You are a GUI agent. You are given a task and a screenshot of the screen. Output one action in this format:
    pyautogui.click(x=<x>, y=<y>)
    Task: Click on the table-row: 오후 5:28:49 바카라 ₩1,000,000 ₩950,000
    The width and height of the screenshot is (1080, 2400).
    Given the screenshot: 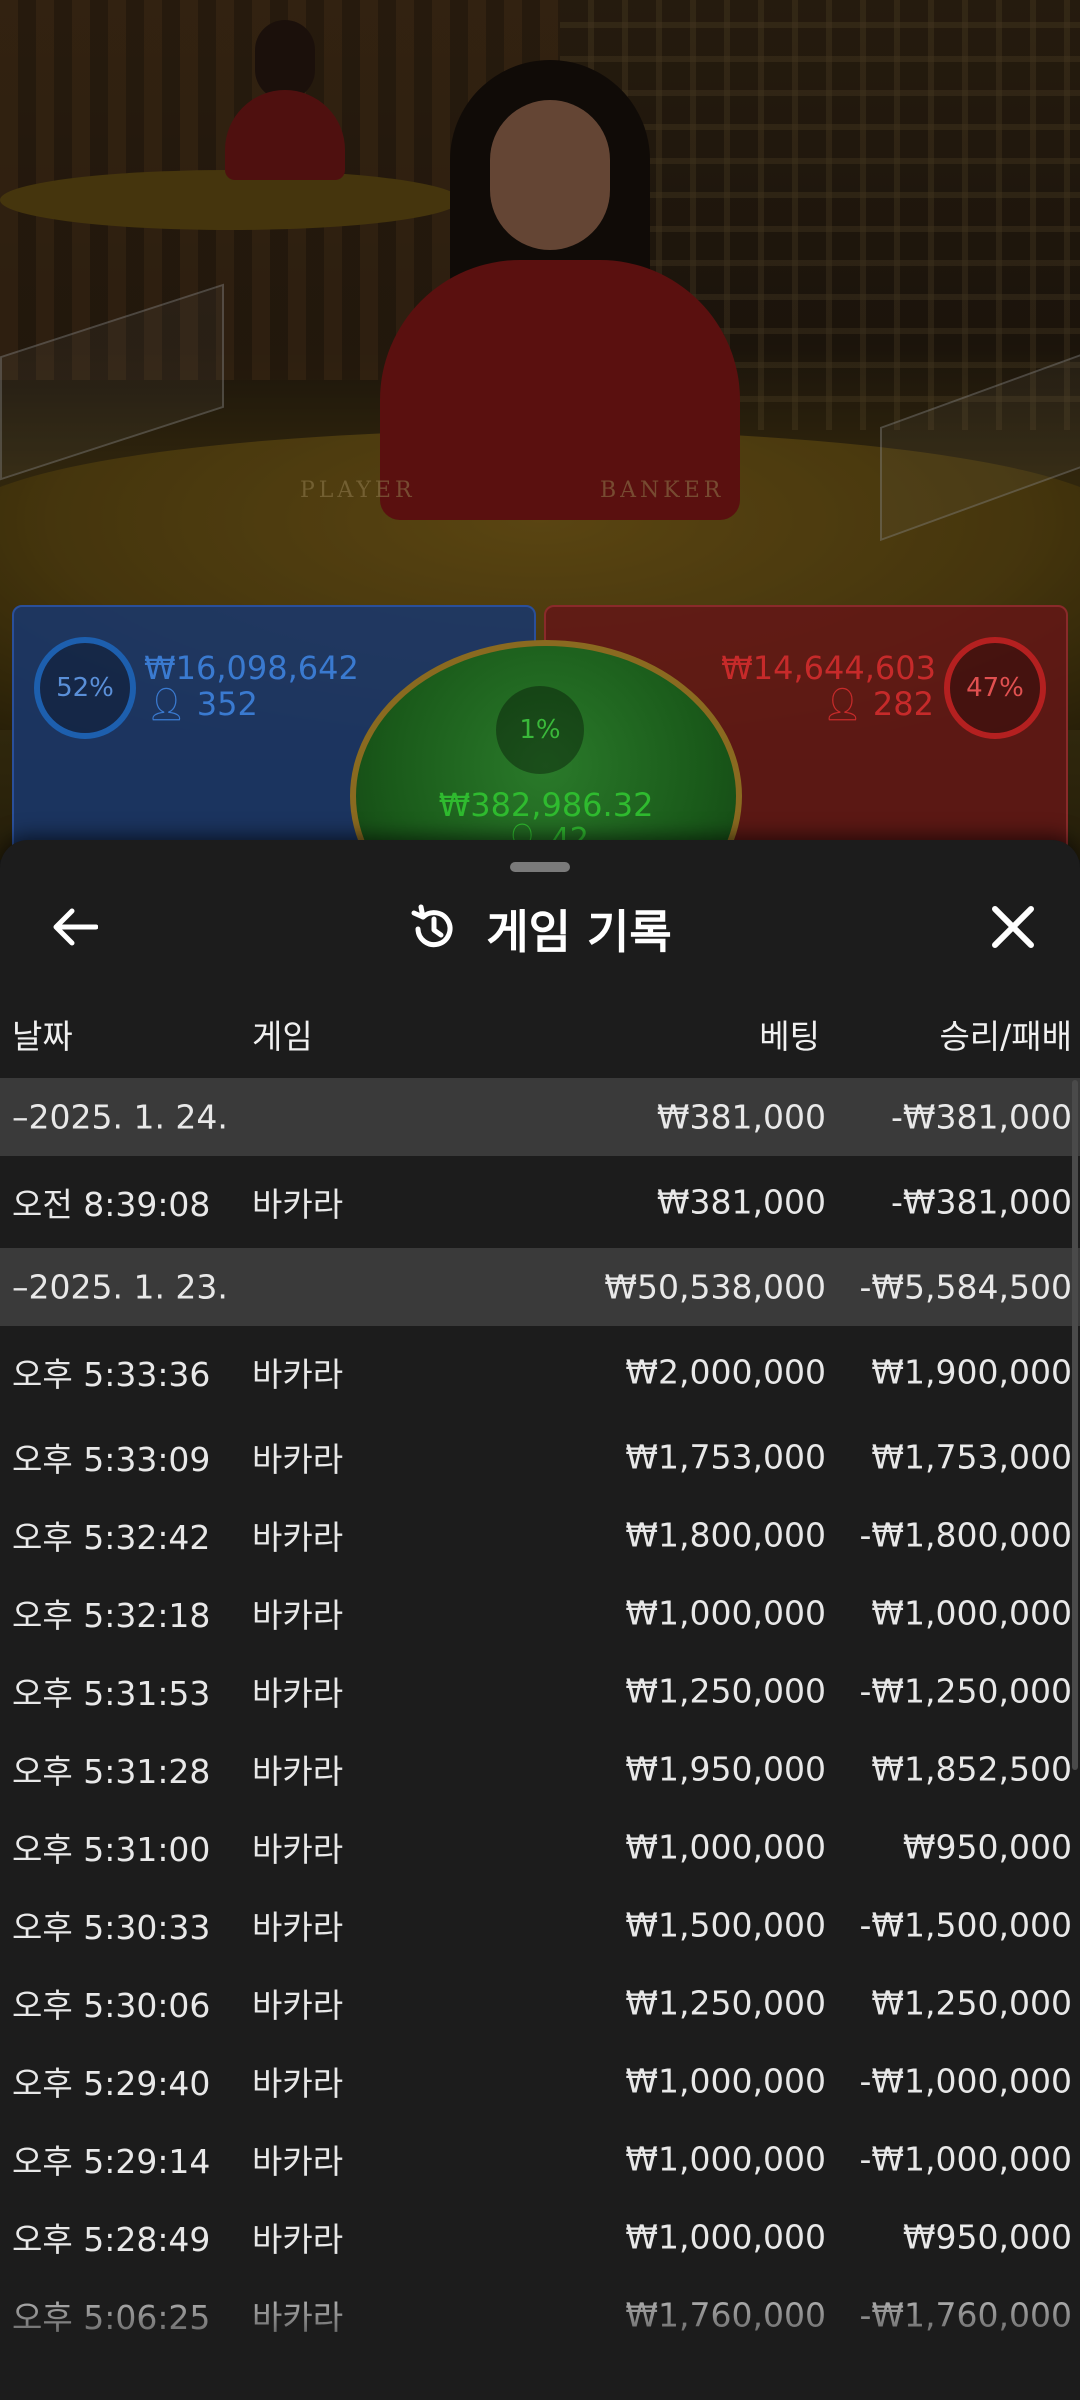 What is the action you would take?
    pyautogui.click(x=540, y=2237)
    